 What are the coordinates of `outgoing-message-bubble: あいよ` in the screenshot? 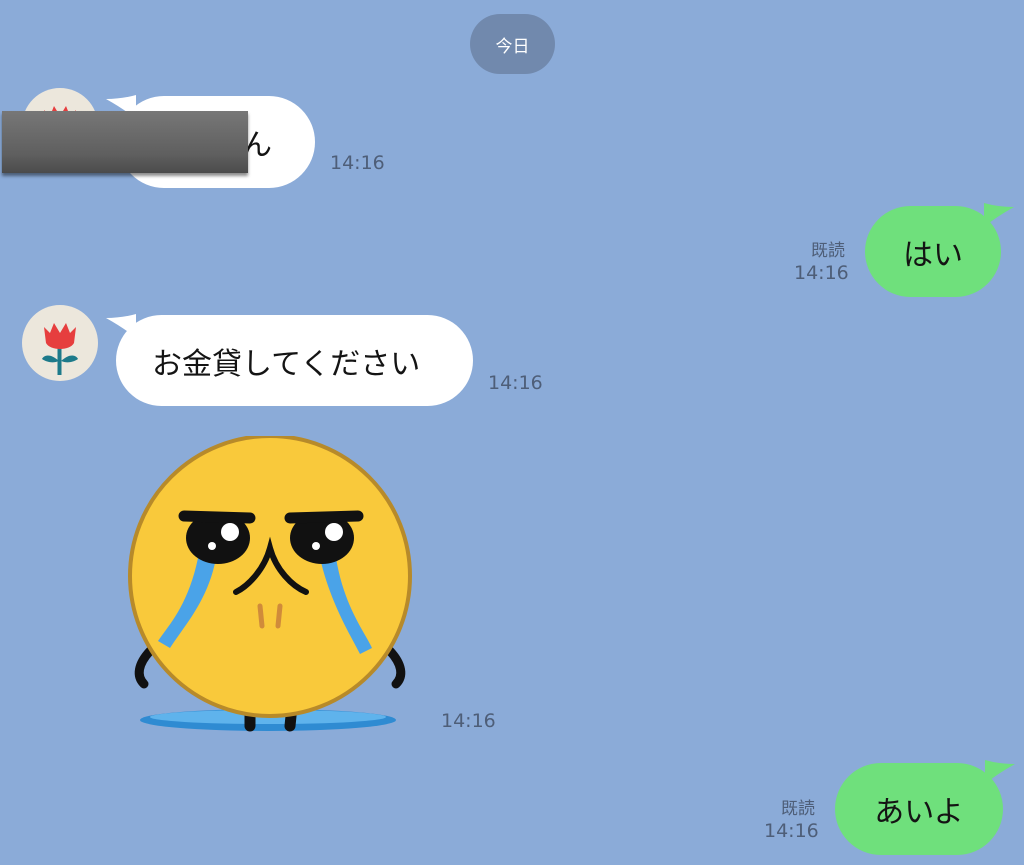 It's located at (919, 809).